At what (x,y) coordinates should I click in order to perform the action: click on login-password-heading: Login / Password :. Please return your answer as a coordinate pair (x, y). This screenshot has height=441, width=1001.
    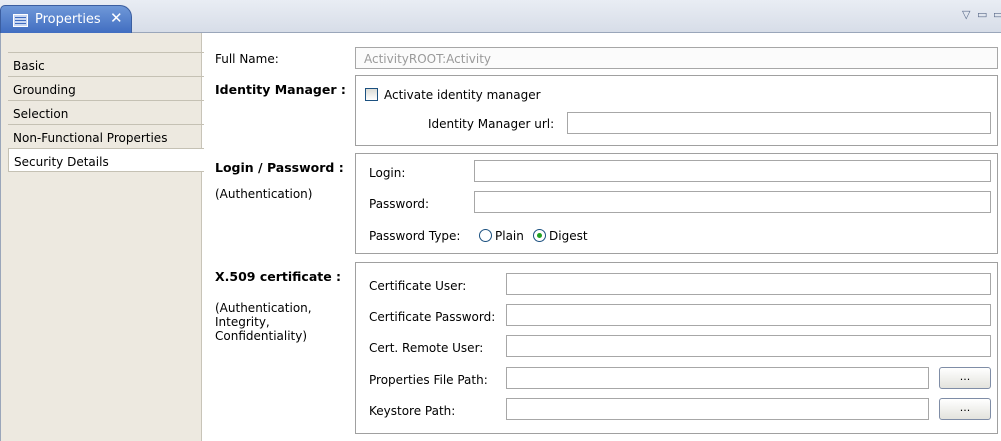
    Looking at the image, I should click on (279, 167).